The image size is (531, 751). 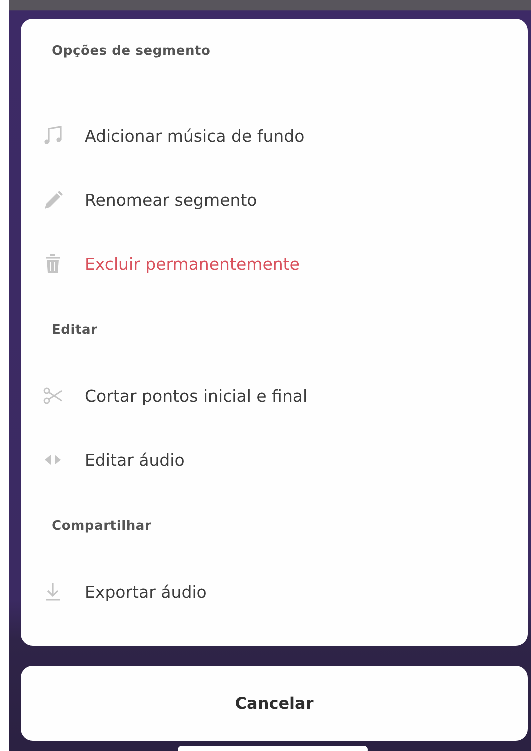 I want to click on menu-item: Renomear segmento, so click(x=171, y=200).